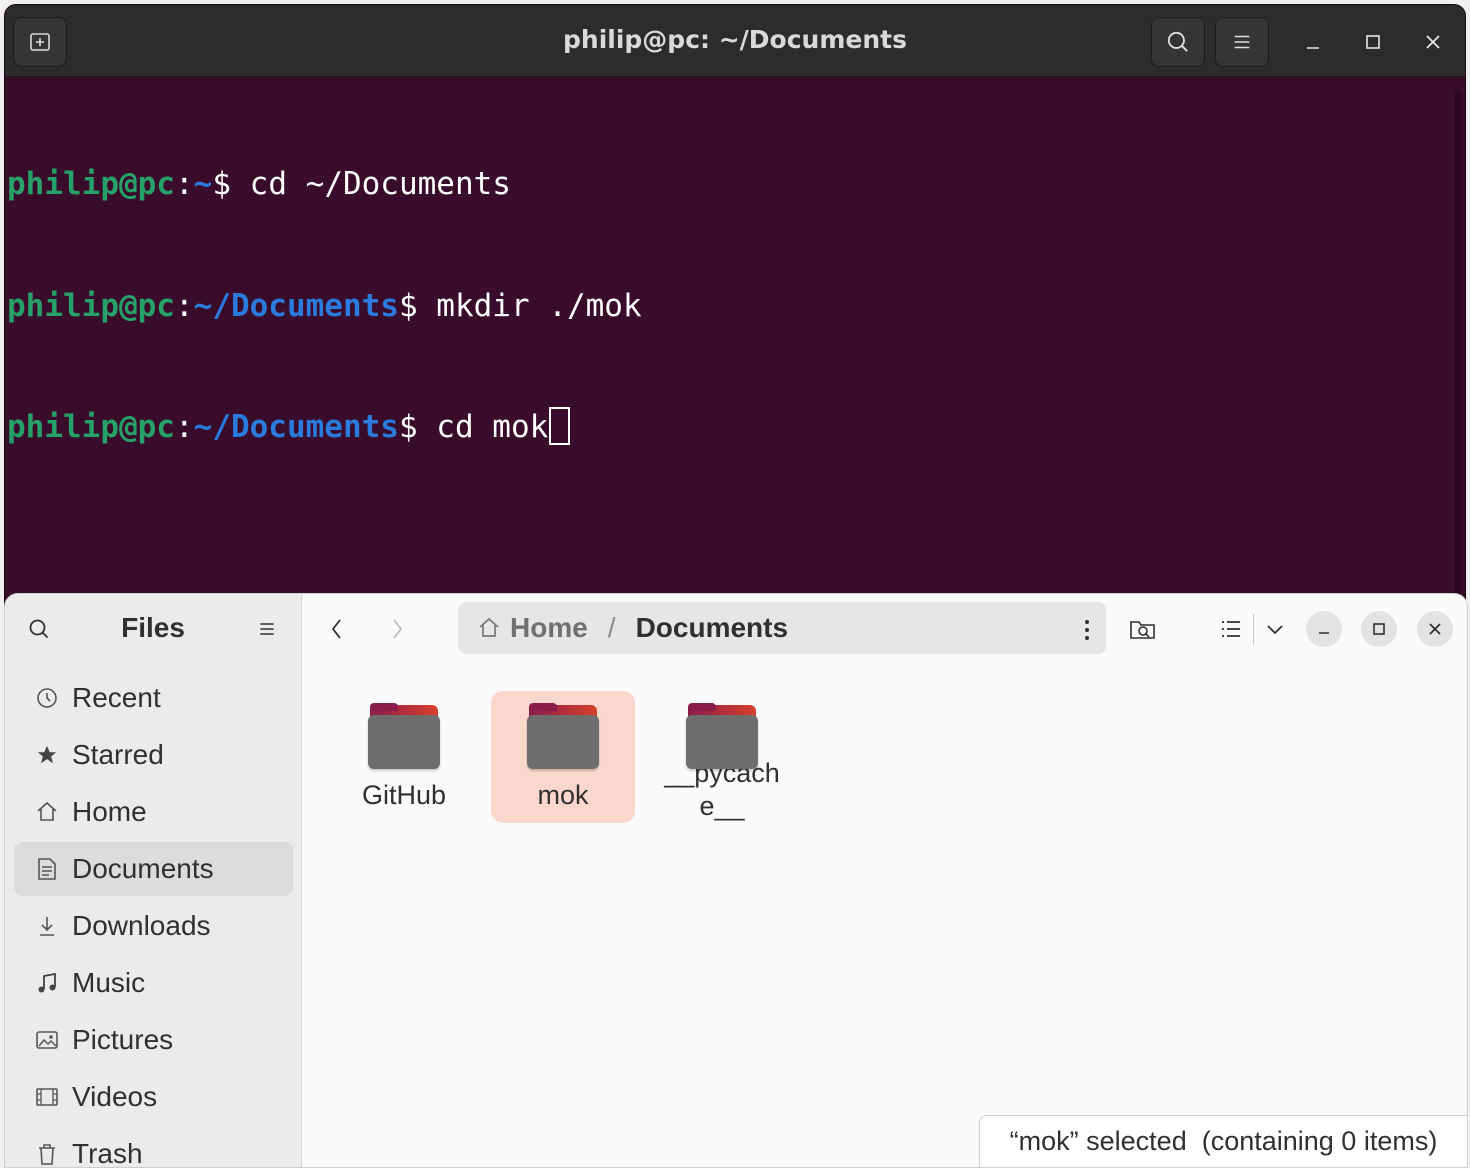 The image size is (1470, 1168). I want to click on picture-icon, so click(47, 1040).